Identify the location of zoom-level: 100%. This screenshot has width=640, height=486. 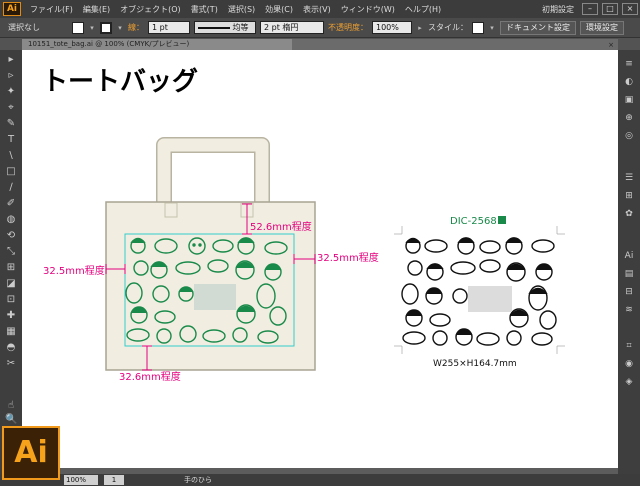
(81, 480).